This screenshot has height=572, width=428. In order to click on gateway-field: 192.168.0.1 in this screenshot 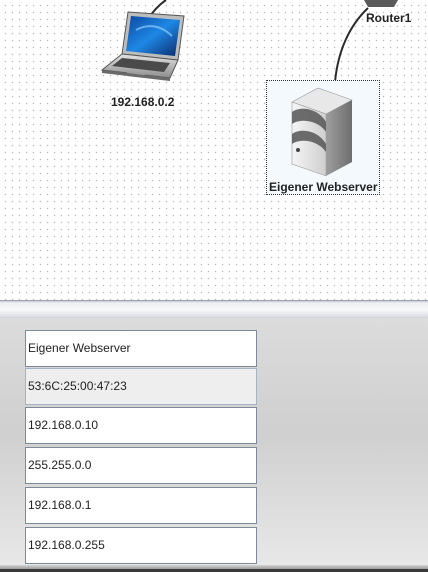, I will do `click(141, 505)`.